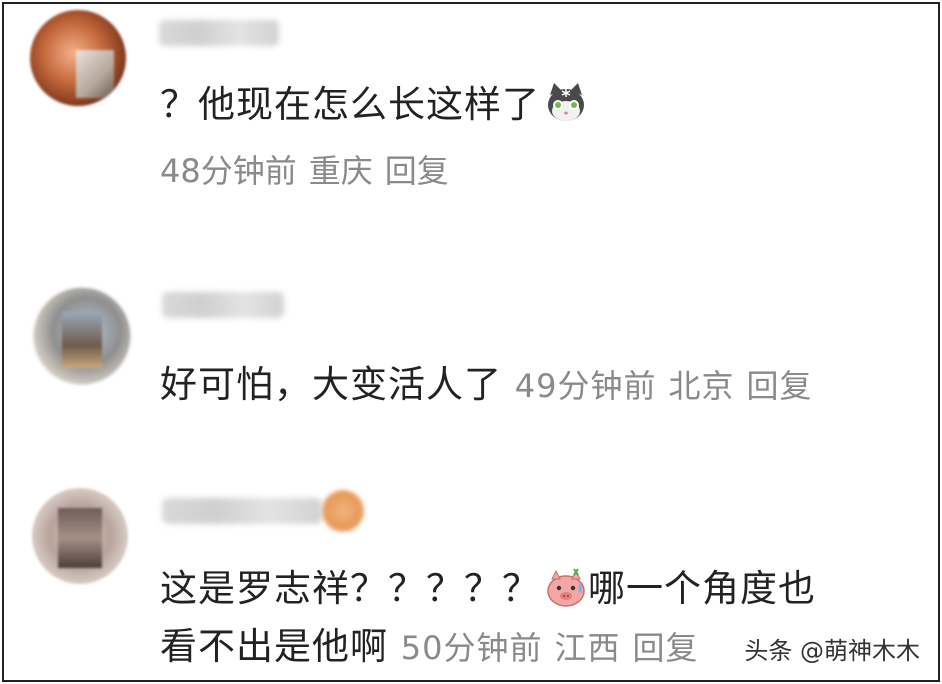  I want to click on comment-text: ？他现在怎么长这样了, so click(374, 101).